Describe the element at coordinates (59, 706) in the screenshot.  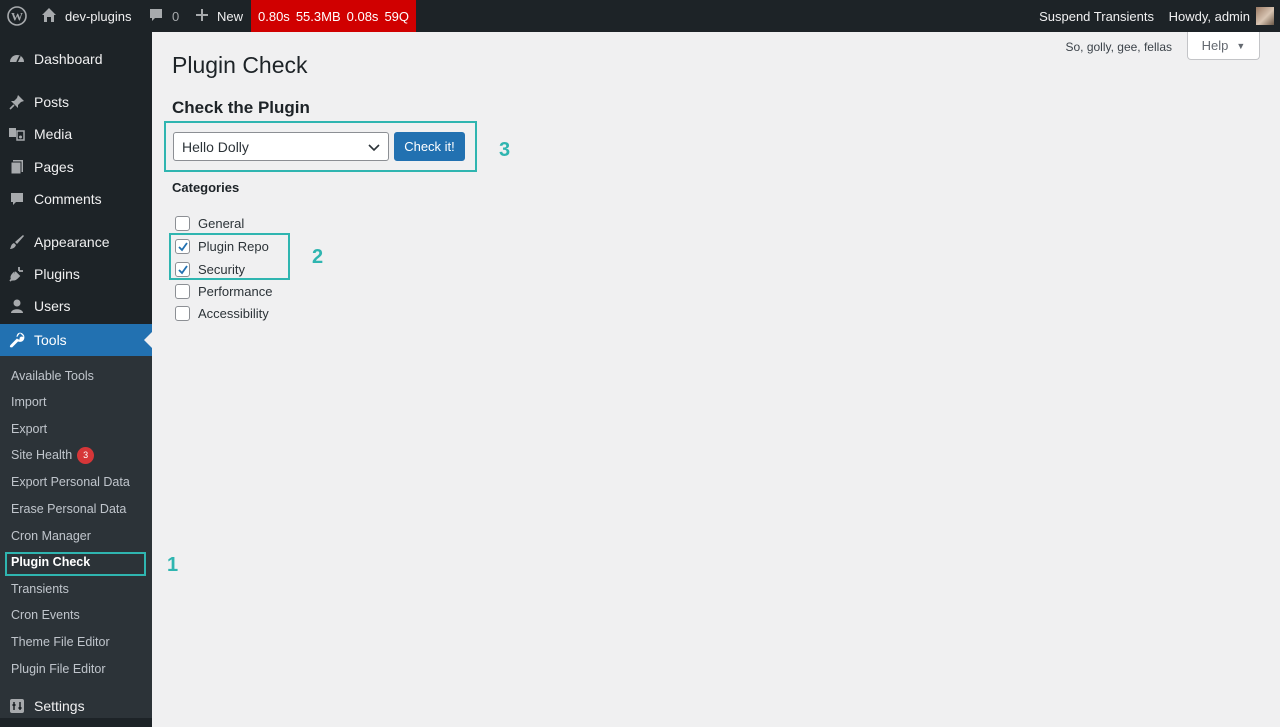
I see `sidebar-item-label: Settings` at that location.